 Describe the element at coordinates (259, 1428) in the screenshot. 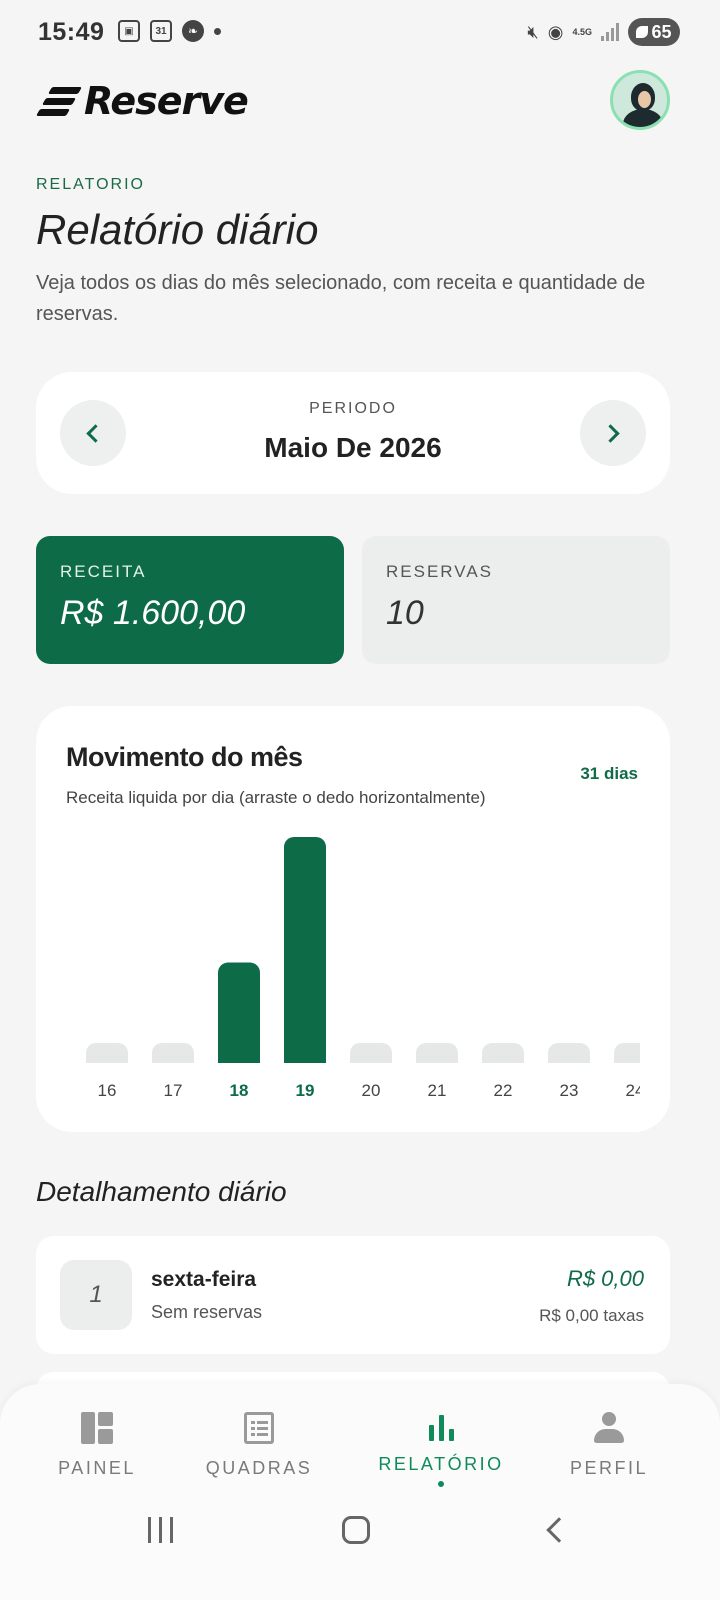

I see `list-icon` at that location.